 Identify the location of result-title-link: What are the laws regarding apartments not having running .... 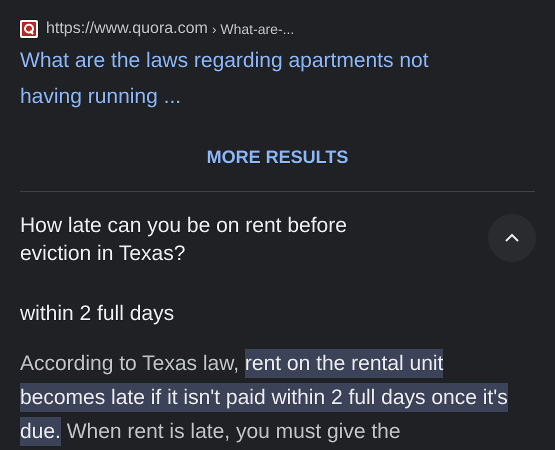
(255, 79).